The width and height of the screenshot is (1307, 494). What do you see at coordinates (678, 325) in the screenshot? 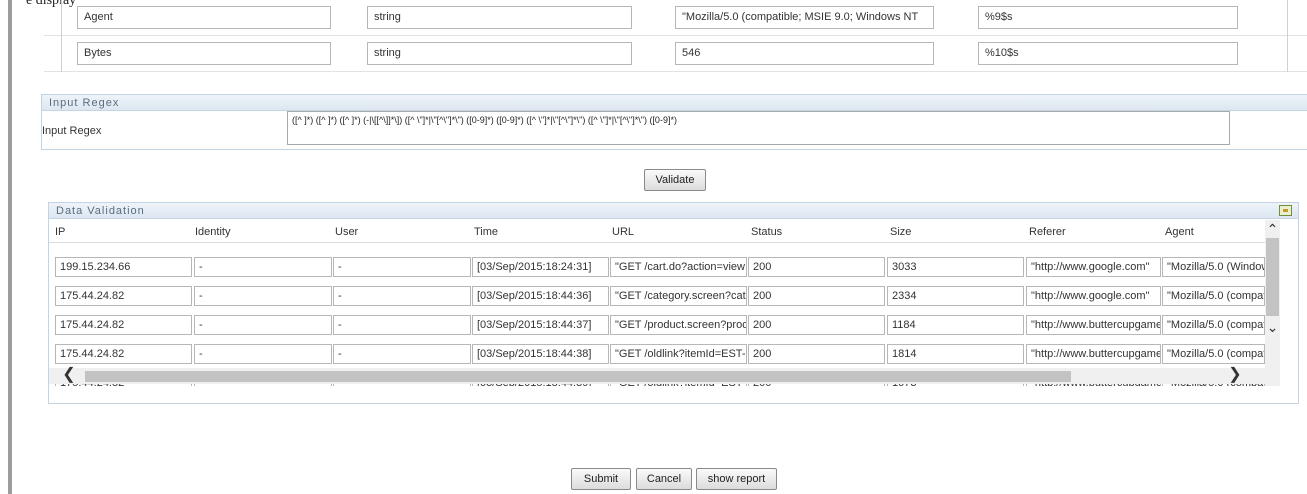
I see `cell-url: "GET /product.screen?product` at bounding box center [678, 325].